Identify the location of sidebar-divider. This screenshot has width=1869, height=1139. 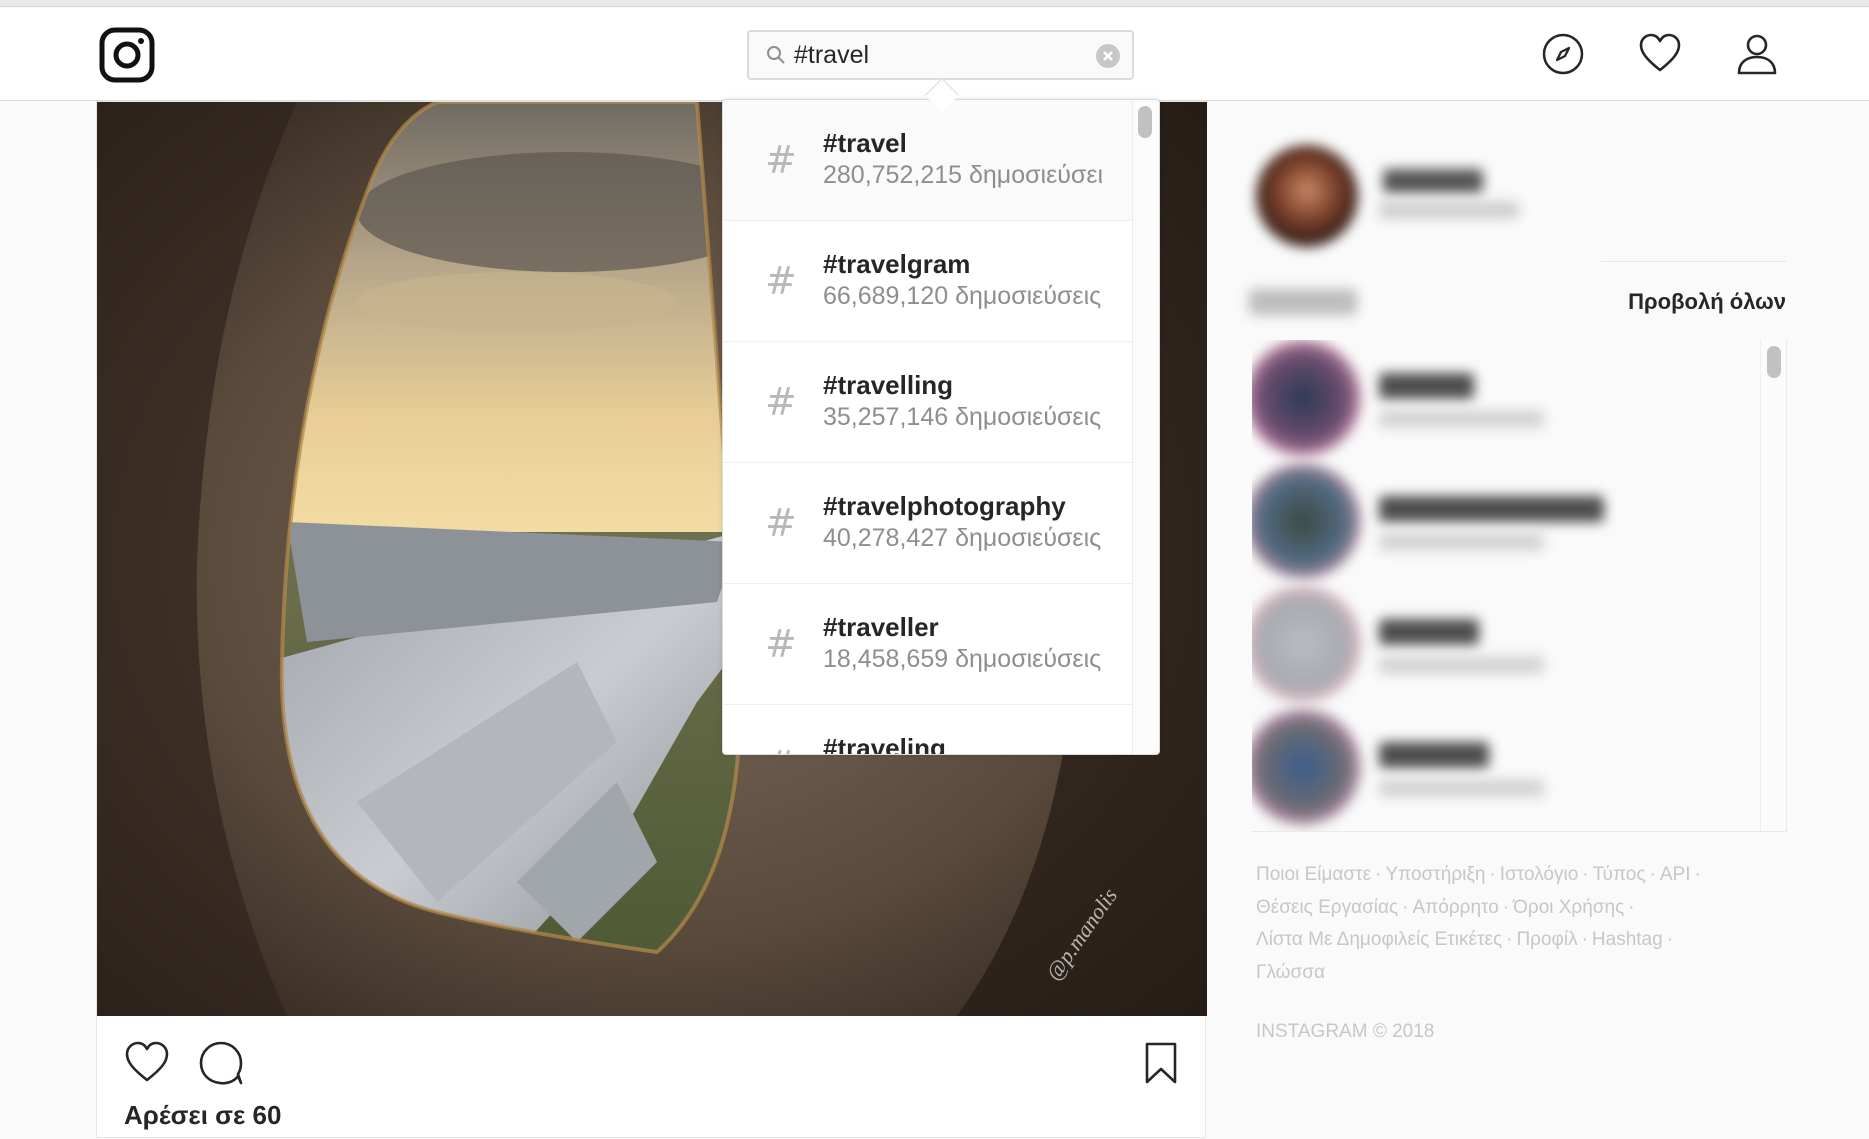
(1693, 261).